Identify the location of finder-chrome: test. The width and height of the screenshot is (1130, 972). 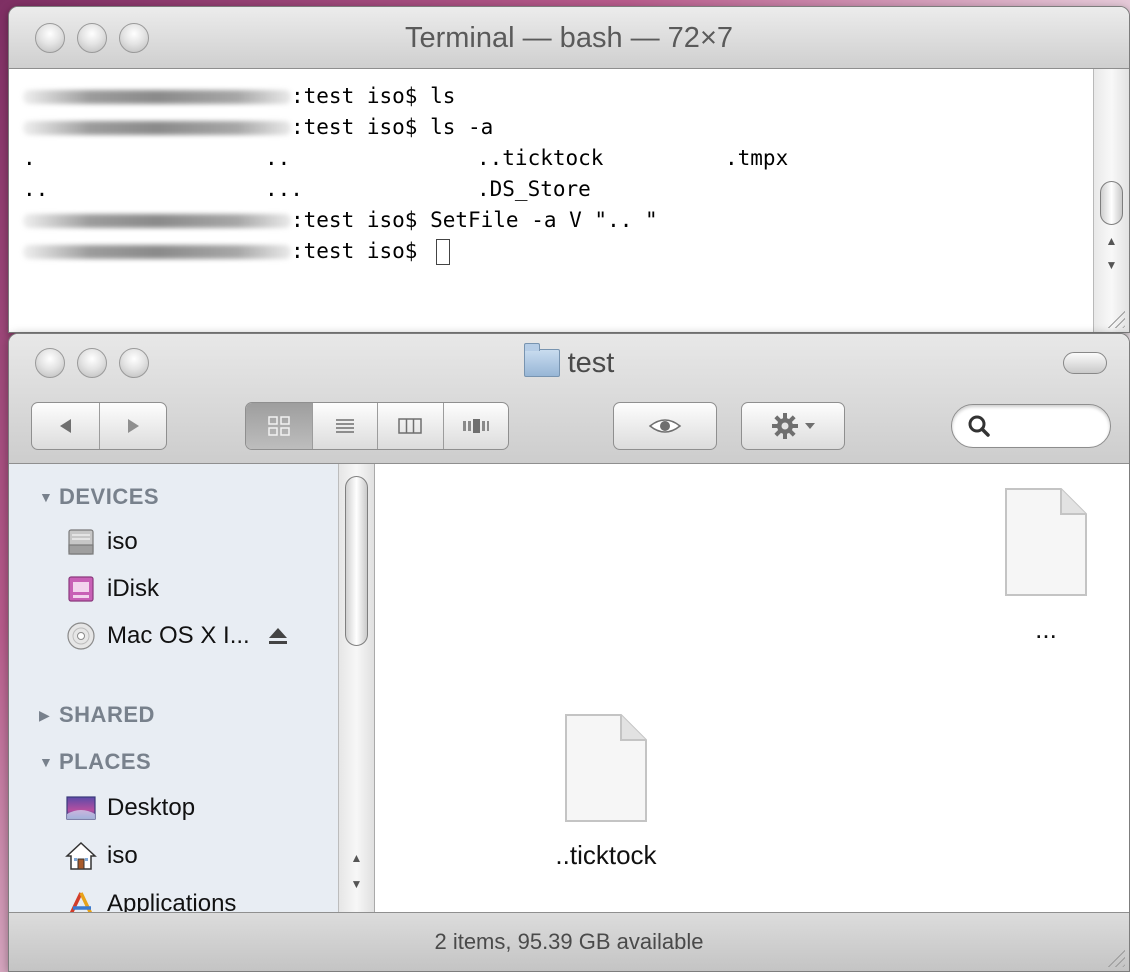
(569, 399).